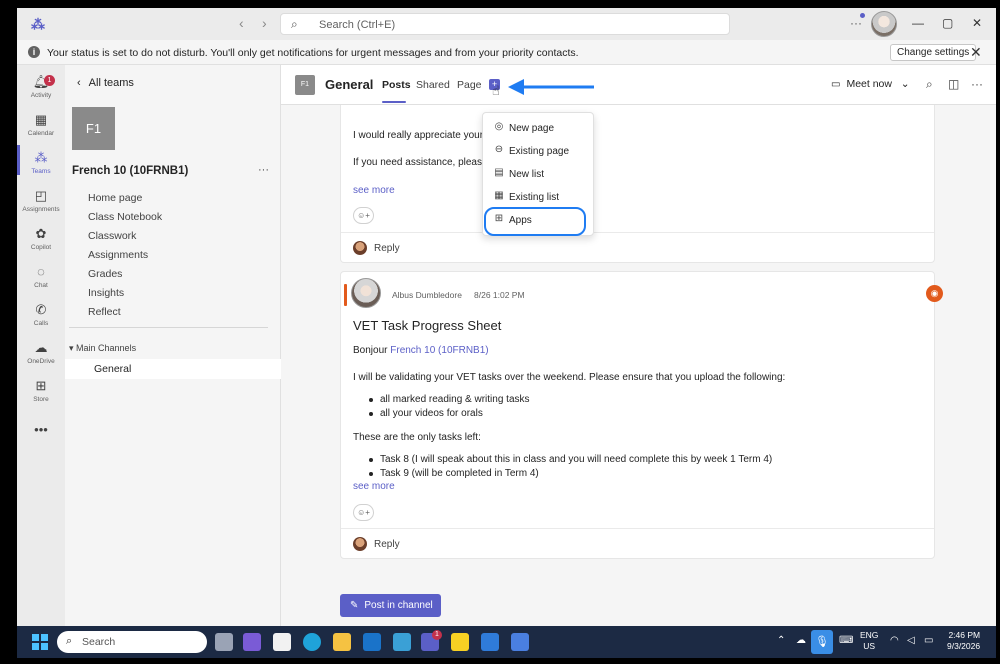 The image size is (1000, 664). What do you see at coordinates (305, 85) in the screenshot?
I see `channel-tile: F1` at bounding box center [305, 85].